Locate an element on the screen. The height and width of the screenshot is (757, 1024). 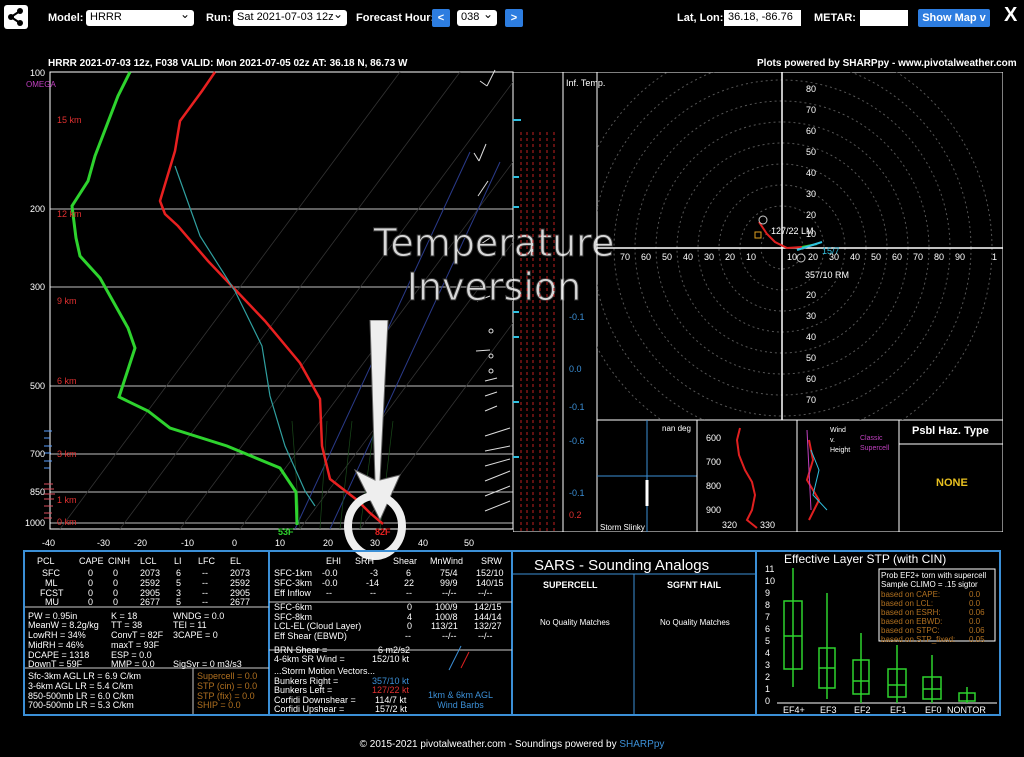
temp-tick: -40 is located at coordinates (49, 543).